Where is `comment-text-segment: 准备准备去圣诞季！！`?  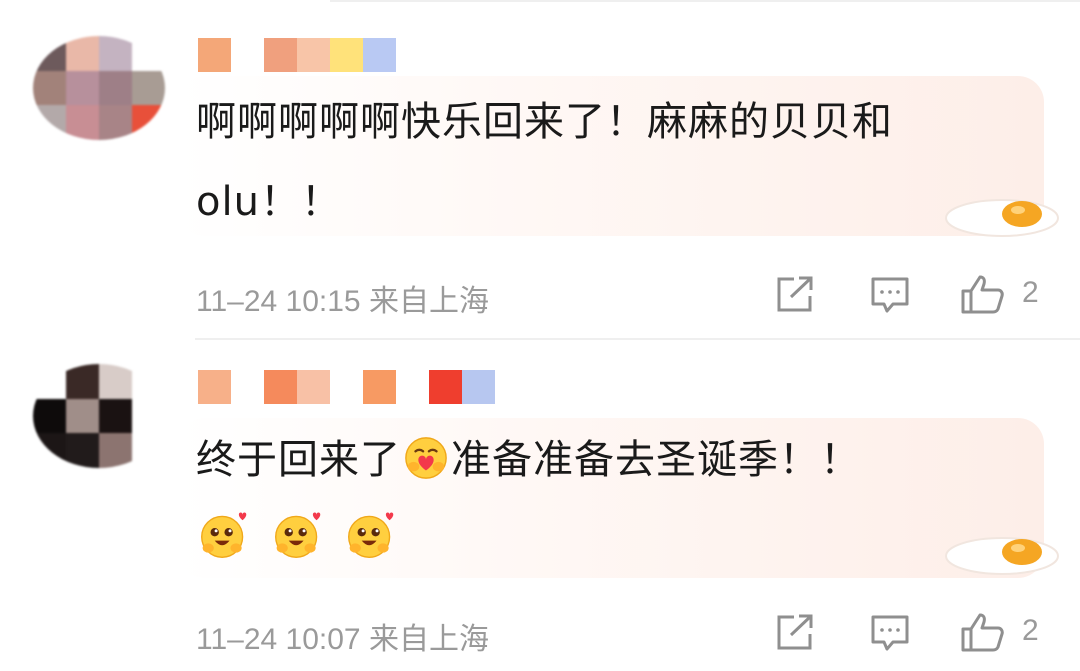 comment-text-segment: 准备准备去圣诞季！！ is located at coordinates (656, 460).